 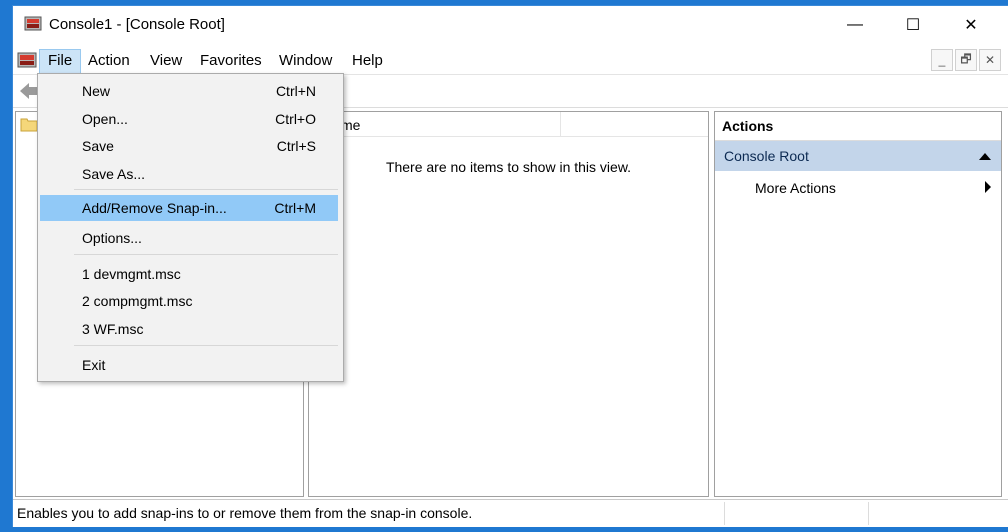 What do you see at coordinates (508, 167) in the screenshot?
I see `empty-view-message: There are no items to show in this view.` at bounding box center [508, 167].